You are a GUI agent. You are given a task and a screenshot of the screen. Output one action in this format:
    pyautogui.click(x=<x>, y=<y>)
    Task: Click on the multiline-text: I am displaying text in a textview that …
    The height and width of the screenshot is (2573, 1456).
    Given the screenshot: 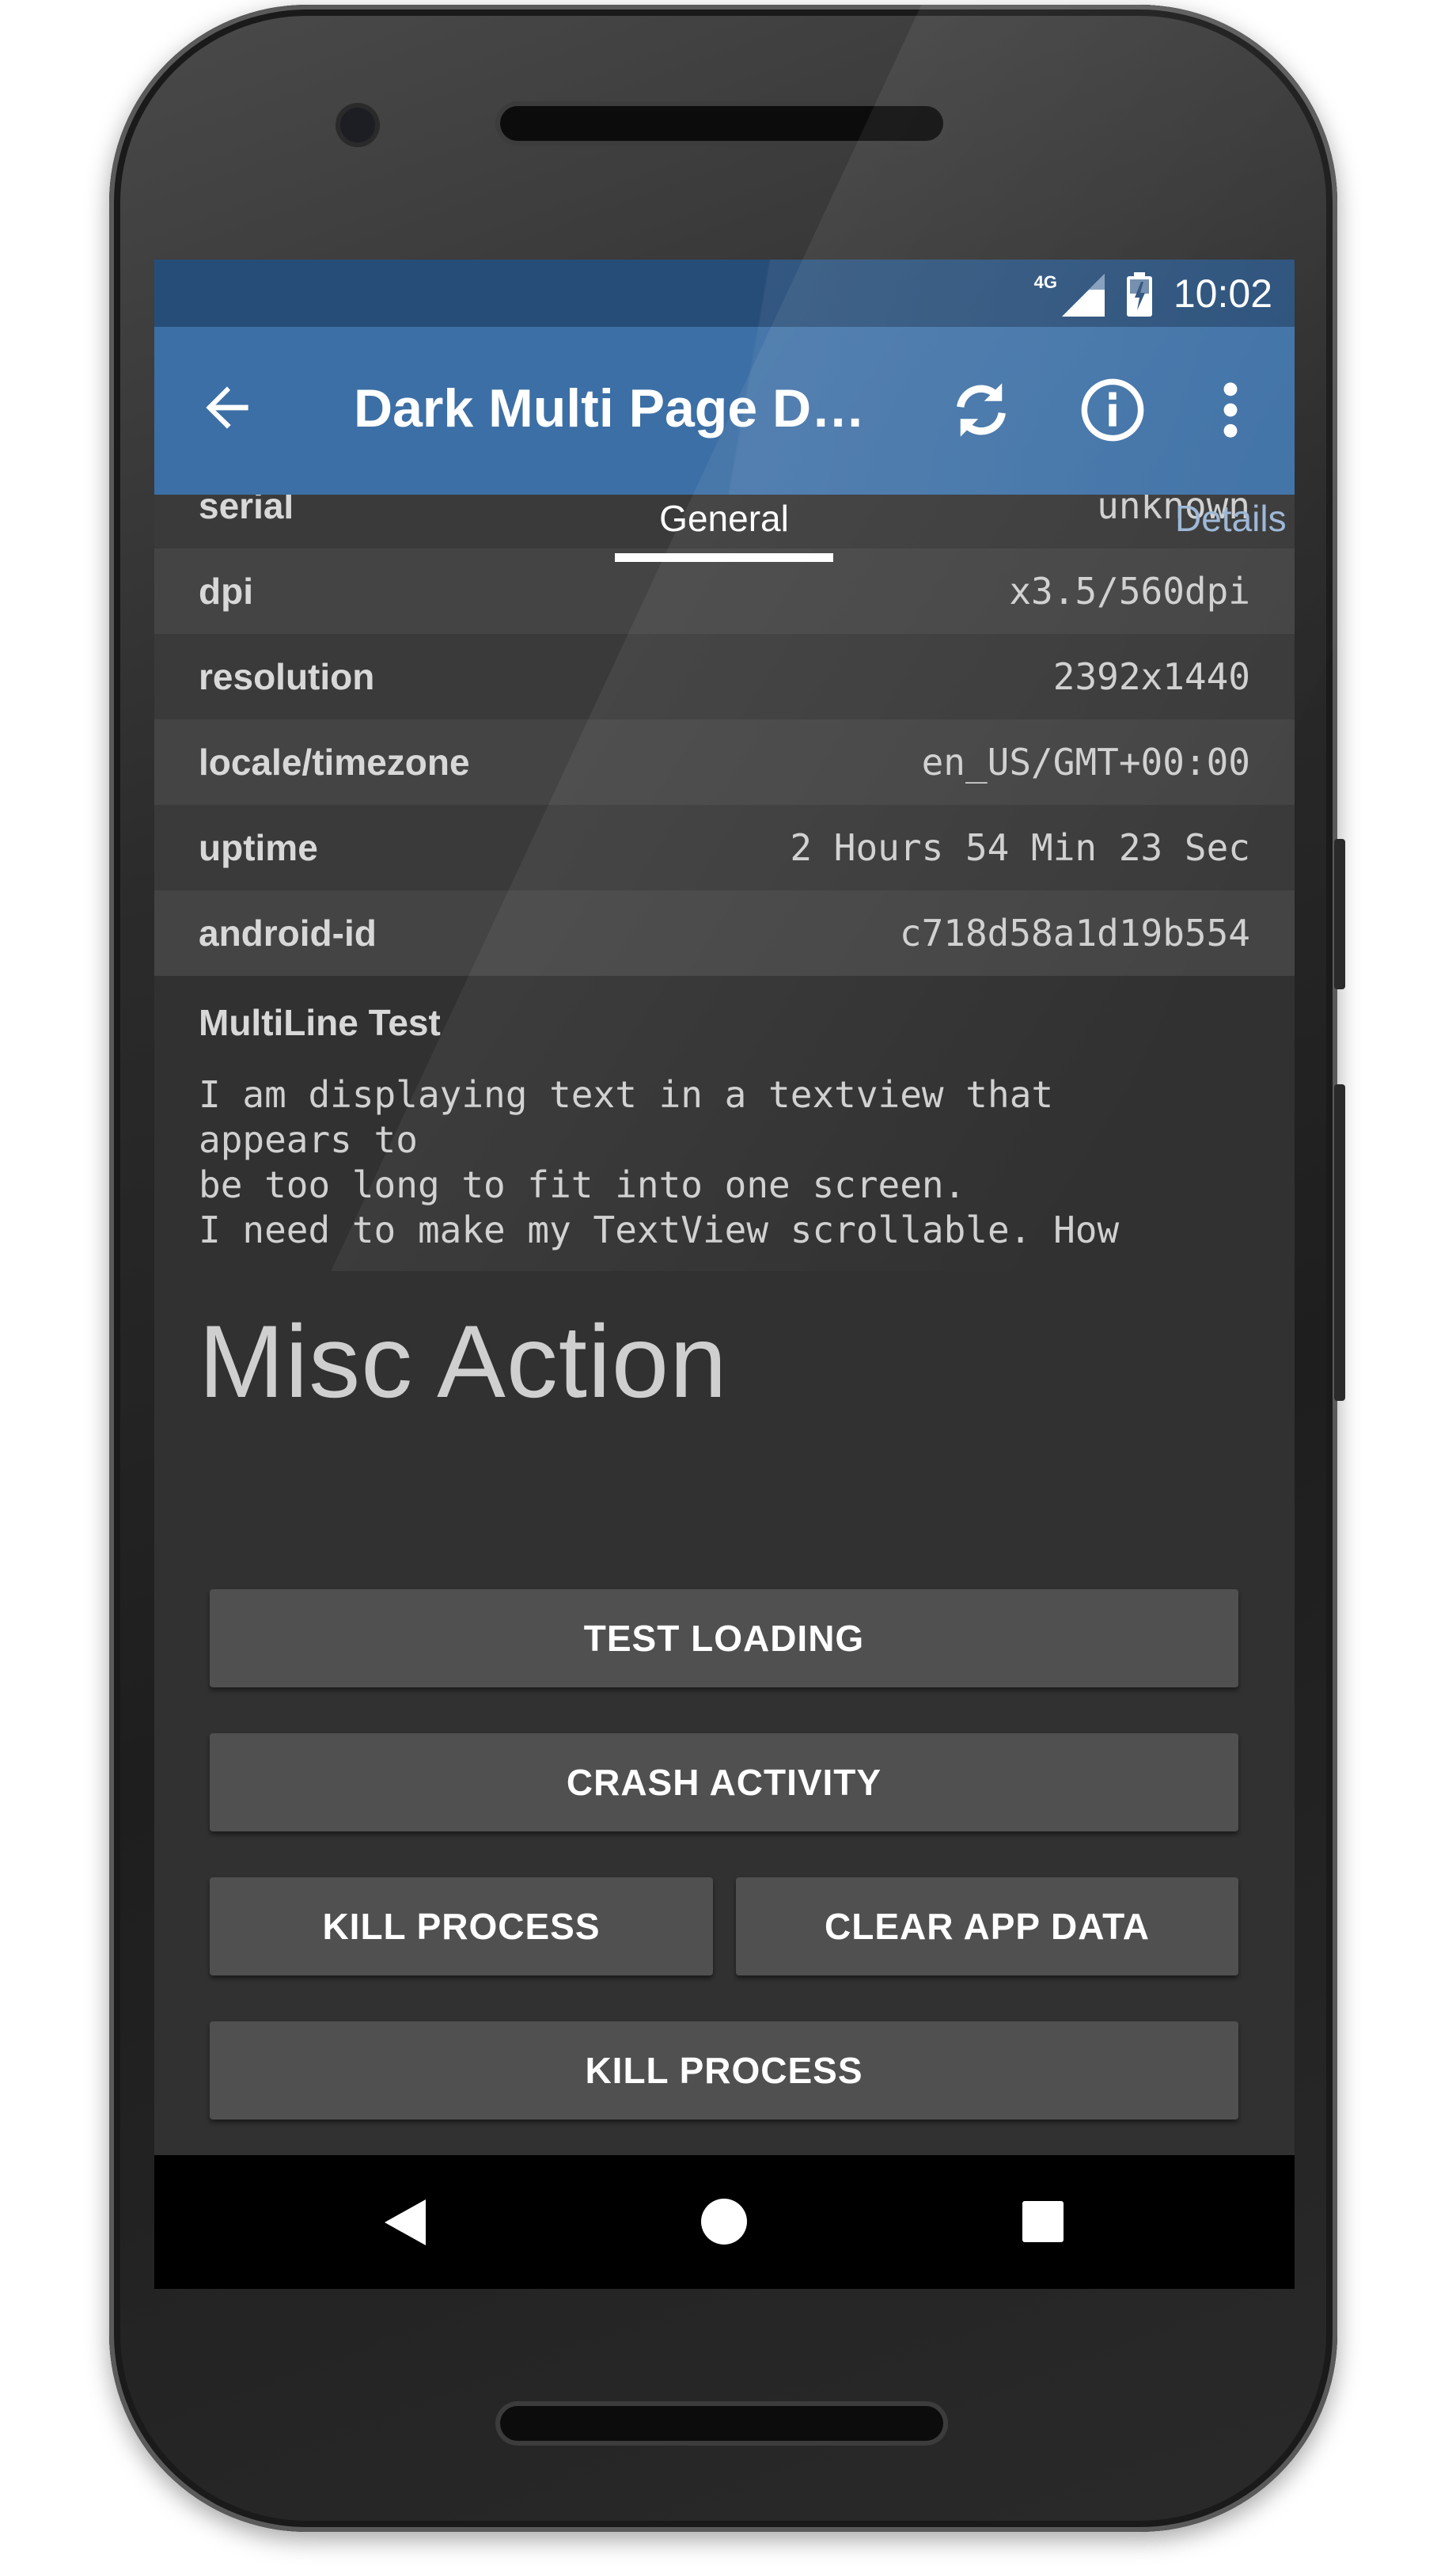 What is the action you would take?
    pyautogui.click(x=659, y=1162)
    